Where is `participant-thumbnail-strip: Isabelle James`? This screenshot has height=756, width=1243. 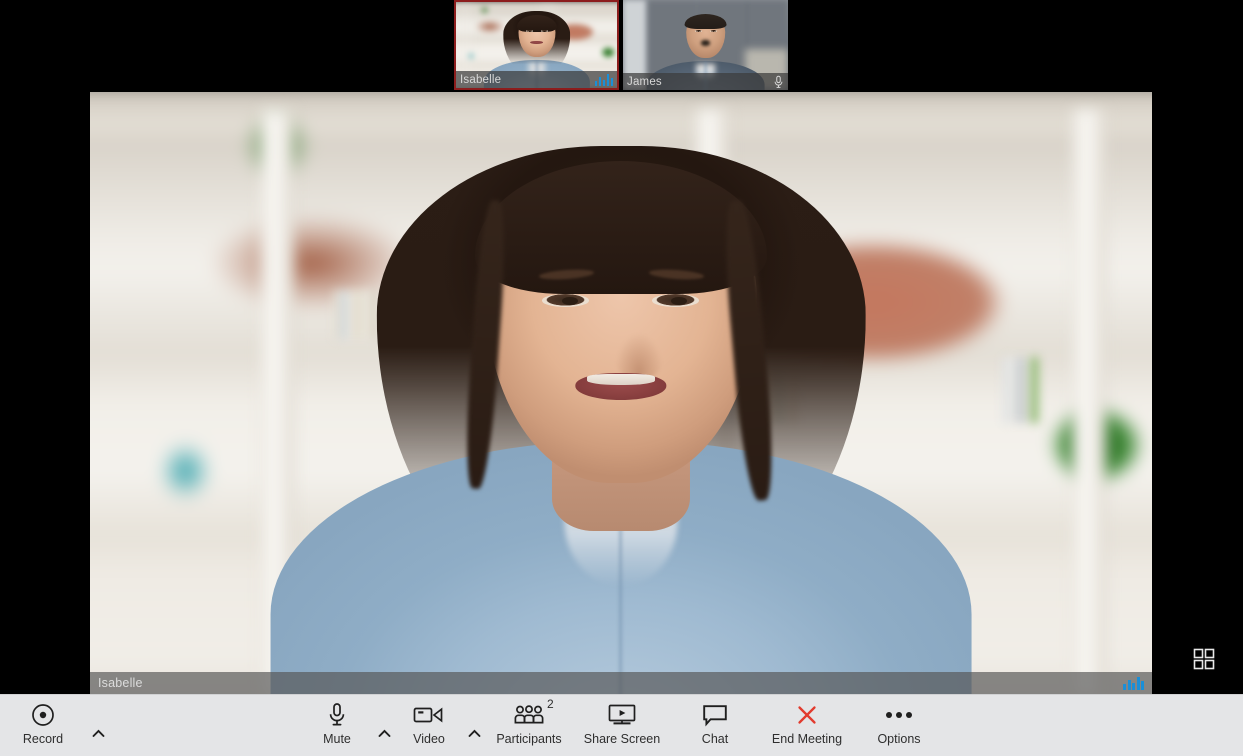 participant-thumbnail-strip: Isabelle James is located at coordinates (621, 45).